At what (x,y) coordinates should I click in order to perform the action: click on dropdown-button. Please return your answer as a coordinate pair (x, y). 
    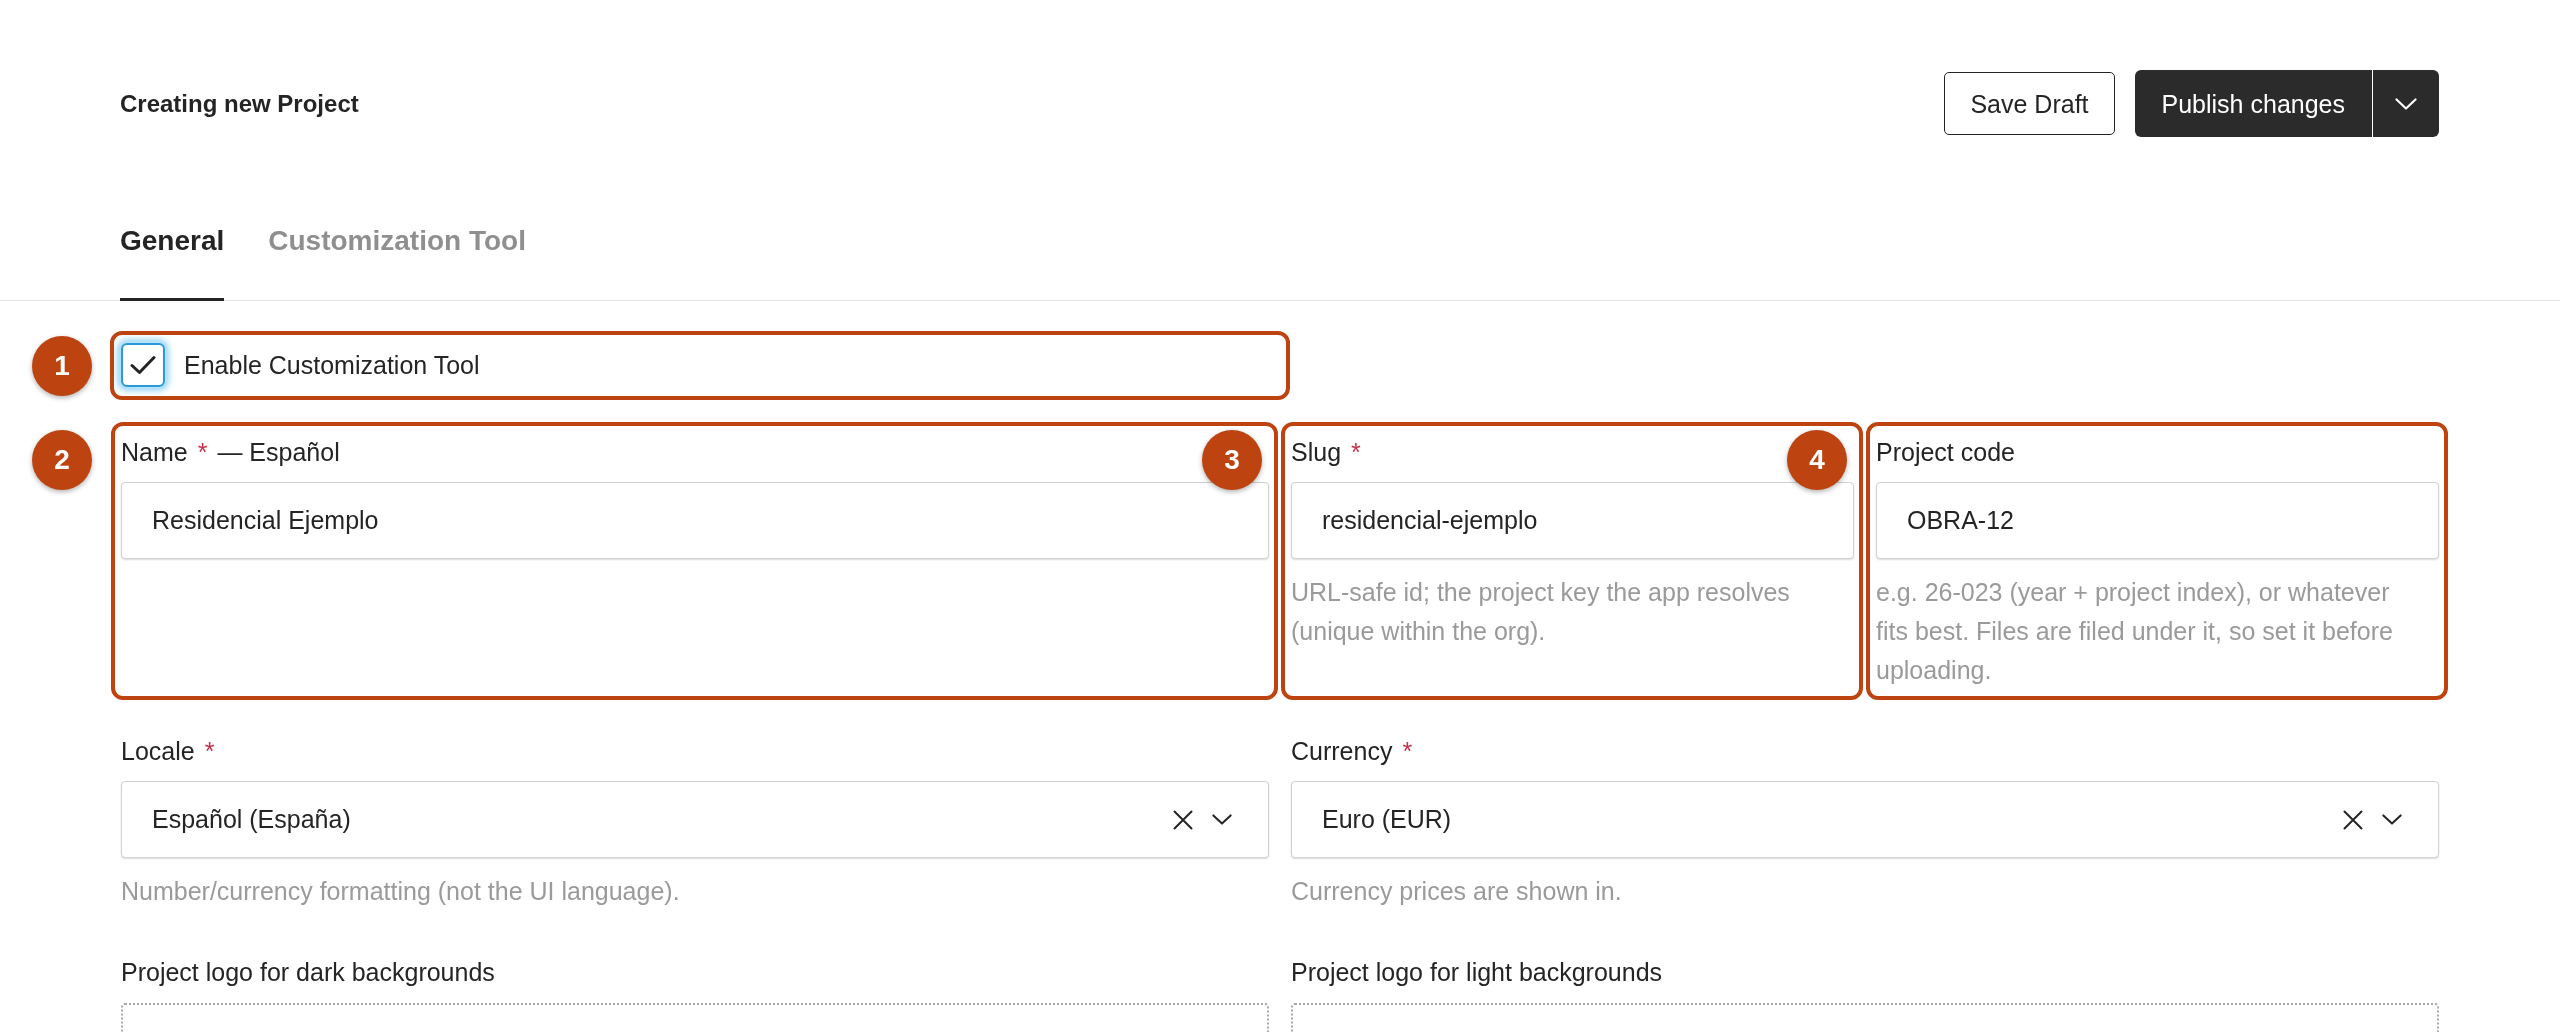
    Looking at the image, I should click on (2405, 103).